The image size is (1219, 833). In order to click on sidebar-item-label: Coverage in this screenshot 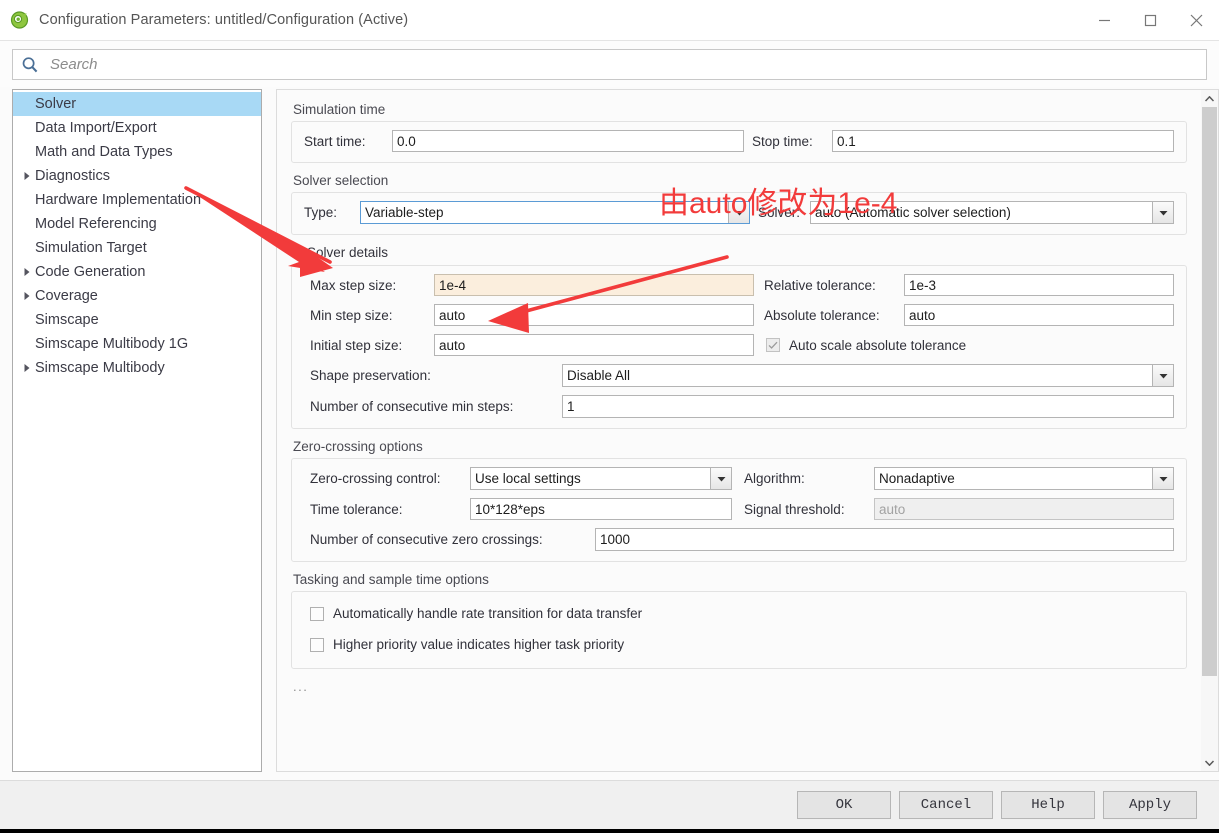, I will do `click(66, 296)`.